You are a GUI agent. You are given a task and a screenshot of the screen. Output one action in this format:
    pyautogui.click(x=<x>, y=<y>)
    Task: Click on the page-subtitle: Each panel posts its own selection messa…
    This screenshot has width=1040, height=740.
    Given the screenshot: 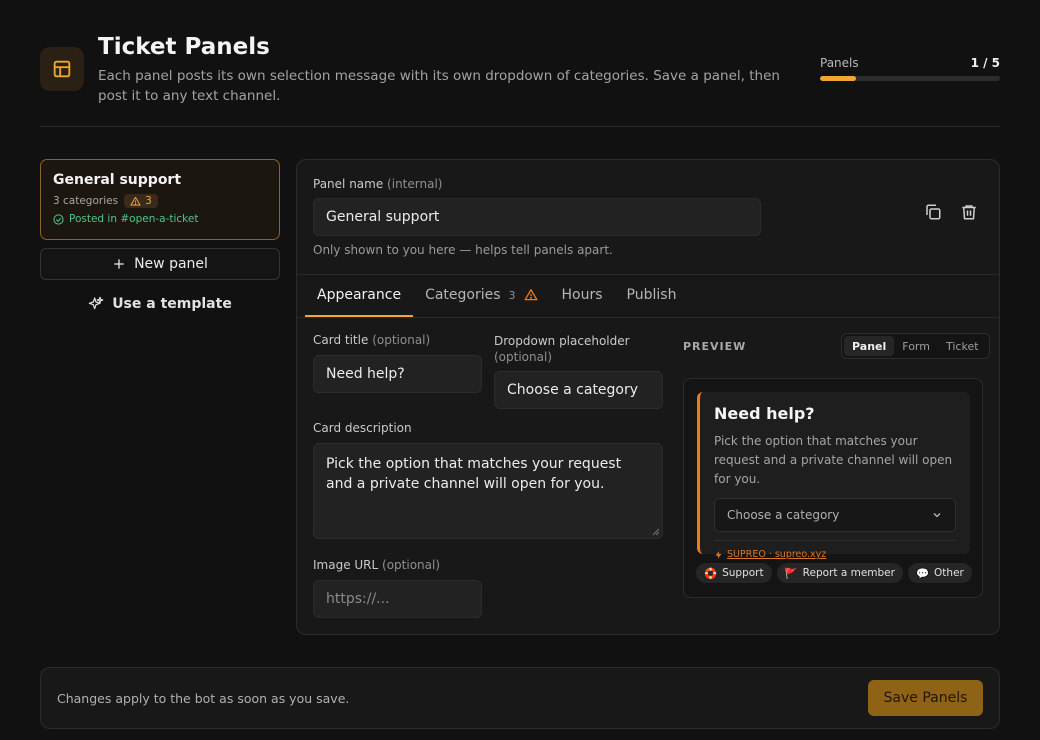 What is the action you would take?
    pyautogui.click(x=439, y=86)
    